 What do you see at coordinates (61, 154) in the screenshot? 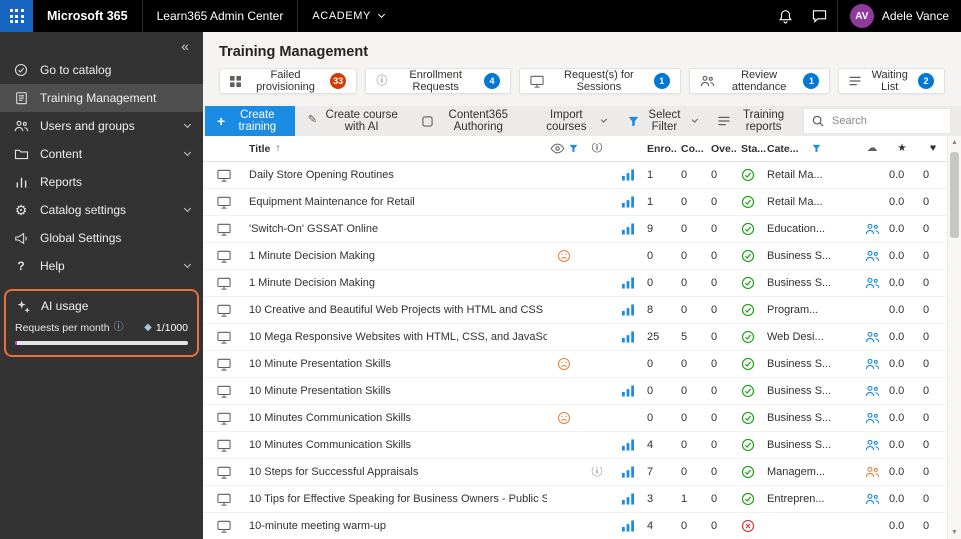
I see `sidebar-item-label: Content` at bounding box center [61, 154].